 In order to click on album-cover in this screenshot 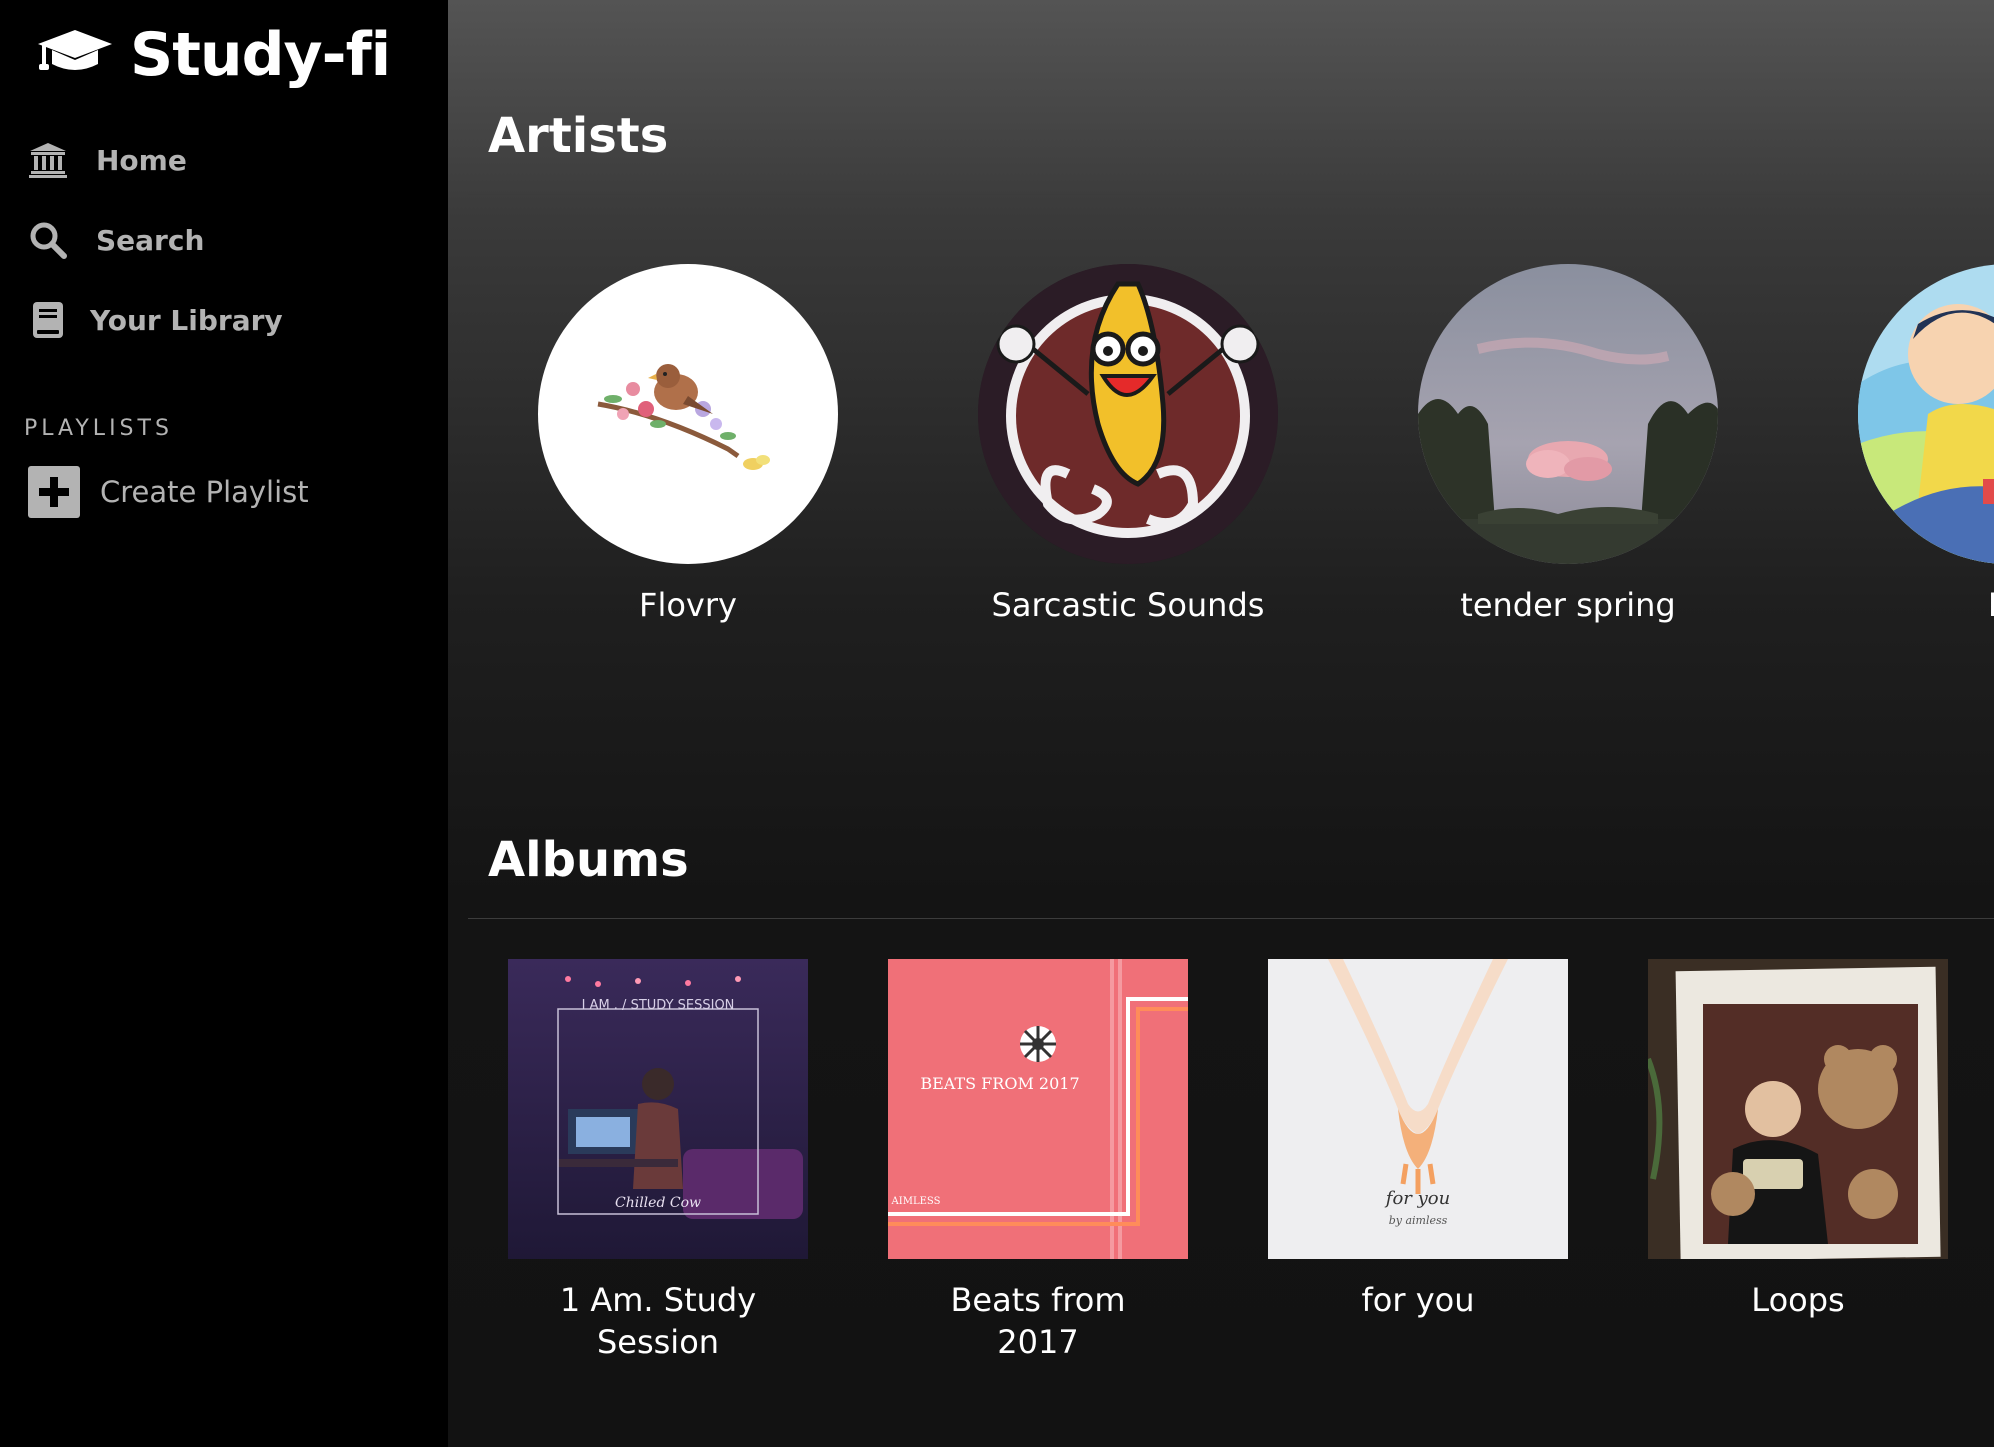, I will do `click(1798, 1109)`.